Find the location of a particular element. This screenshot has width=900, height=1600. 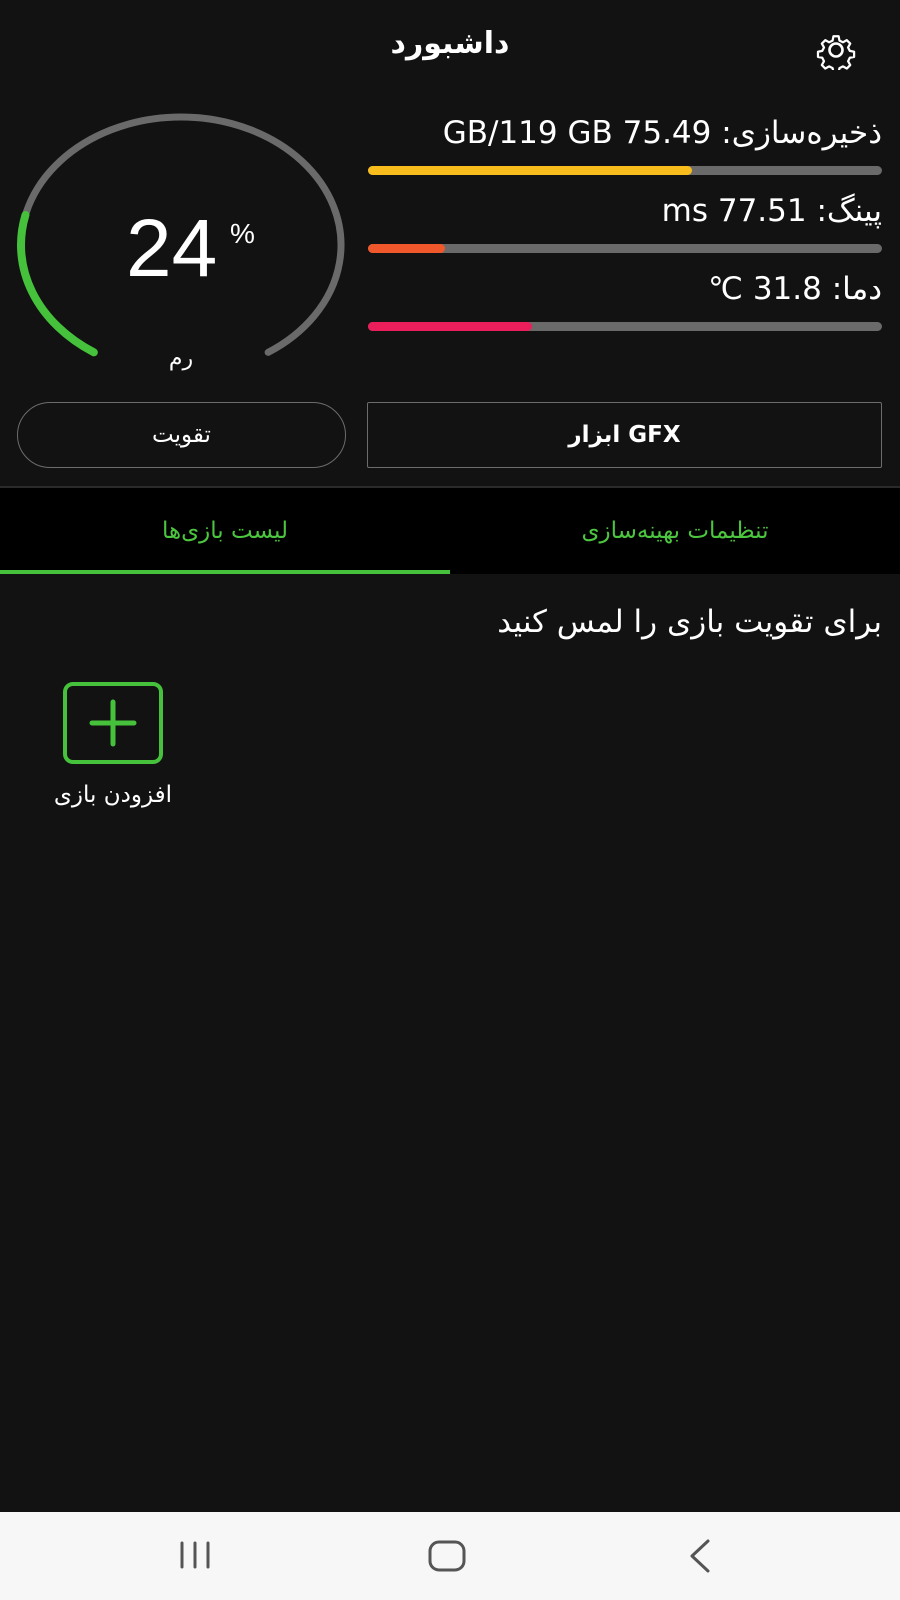

add-game-button: افزودن بازی is located at coordinates (113, 750).